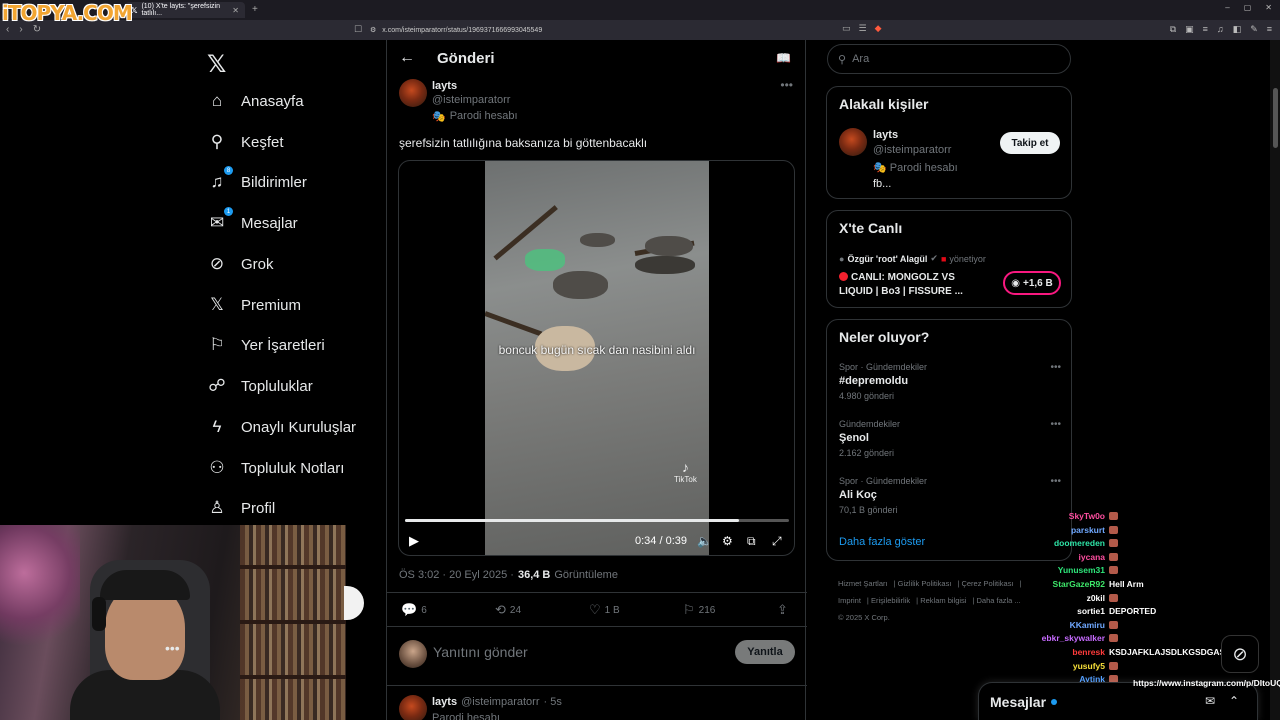 This screenshot has height=720, width=1280. Describe the element at coordinates (863, 28) in the screenshot. I see `reader-view-icon: ☰` at that location.